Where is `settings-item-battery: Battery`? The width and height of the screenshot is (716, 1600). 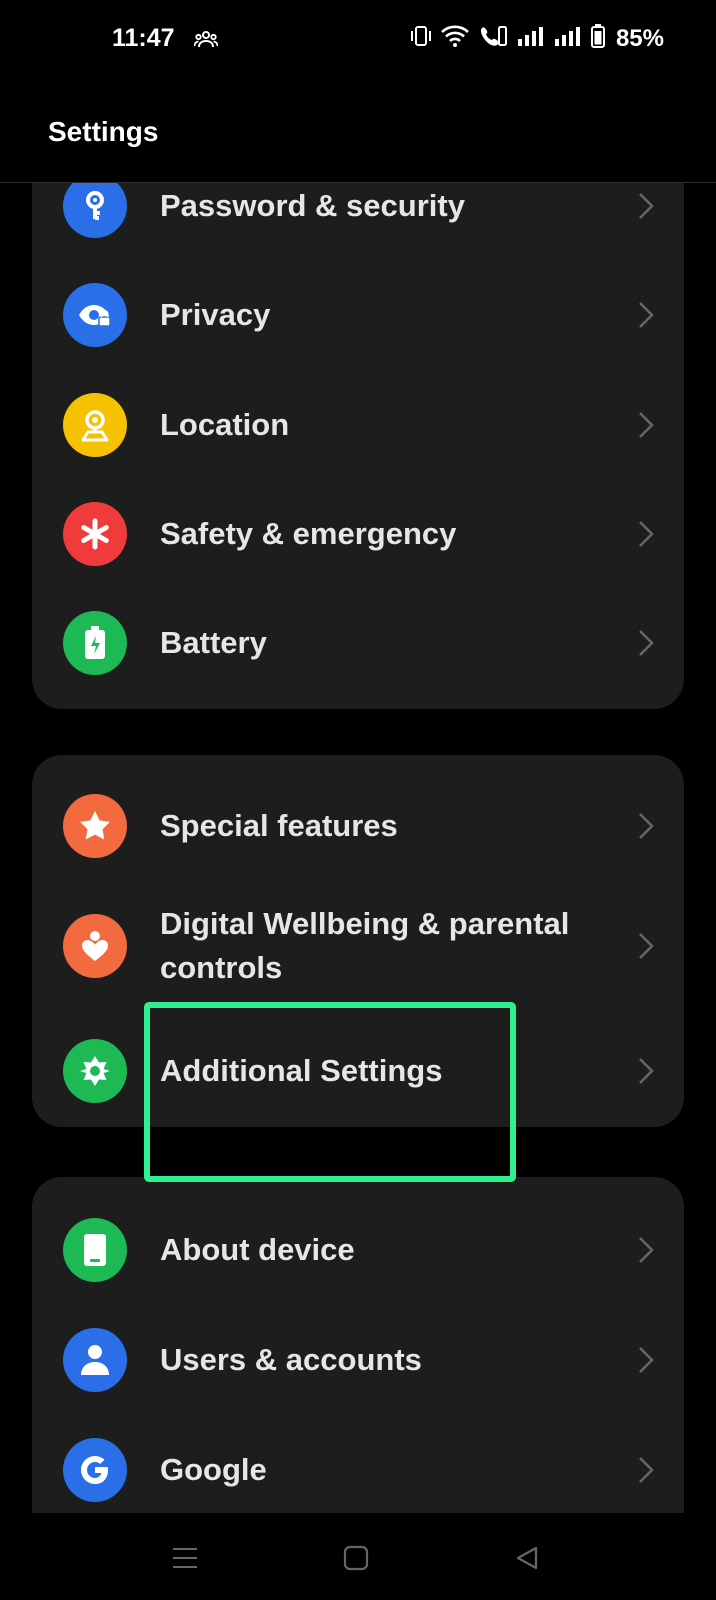 settings-item-battery: Battery is located at coordinates (358, 643).